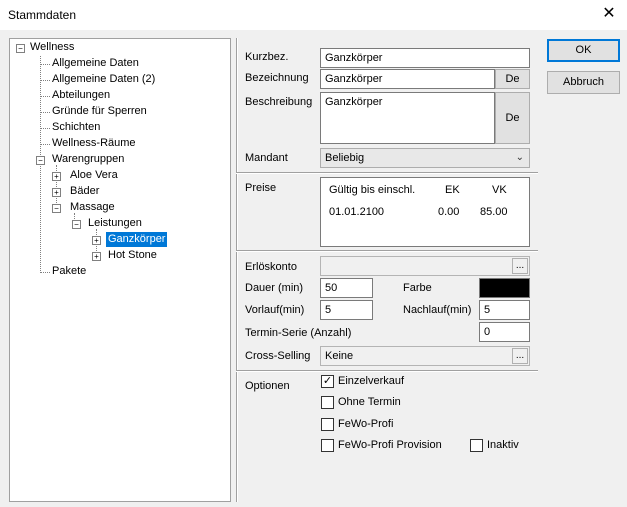  I want to click on tree-item-allgemeine-daten: Allgemeine Daten, so click(95, 63).